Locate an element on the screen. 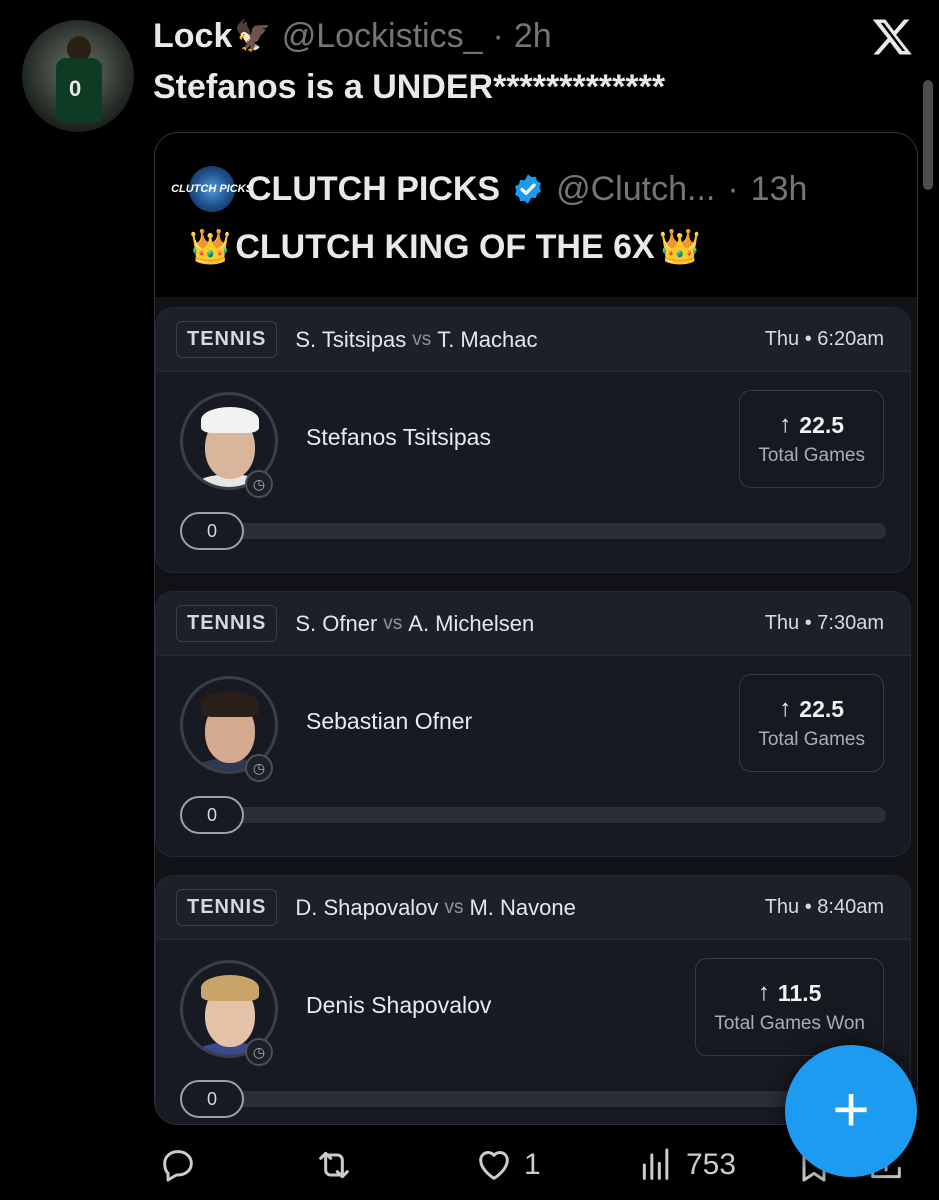 This screenshot has width=939, height=1200. game-time: Thu • 7:30am is located at coordinates (824, 623).